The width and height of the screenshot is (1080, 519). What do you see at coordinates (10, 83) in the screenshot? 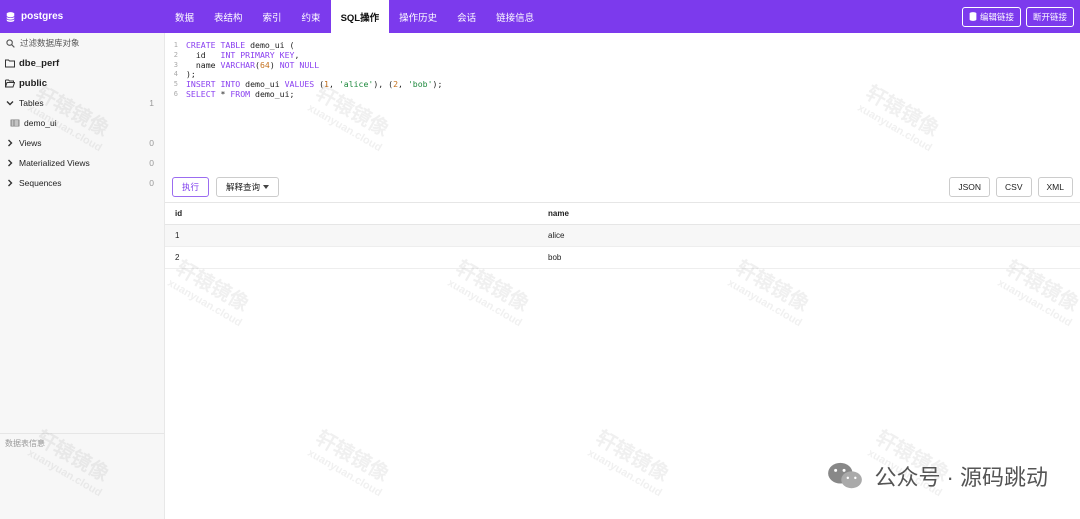
I see `folder-open-icon` at bounding box center [10, 83].